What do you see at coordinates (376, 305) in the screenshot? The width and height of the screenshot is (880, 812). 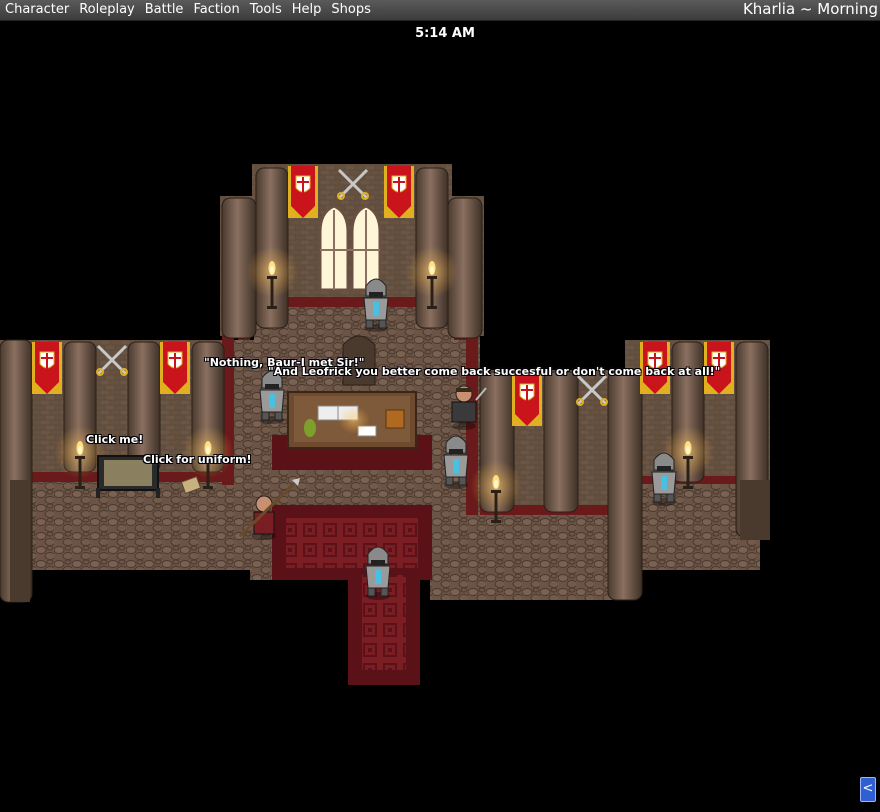 I see `knight-guard-north` at bounding box center [376, 305].